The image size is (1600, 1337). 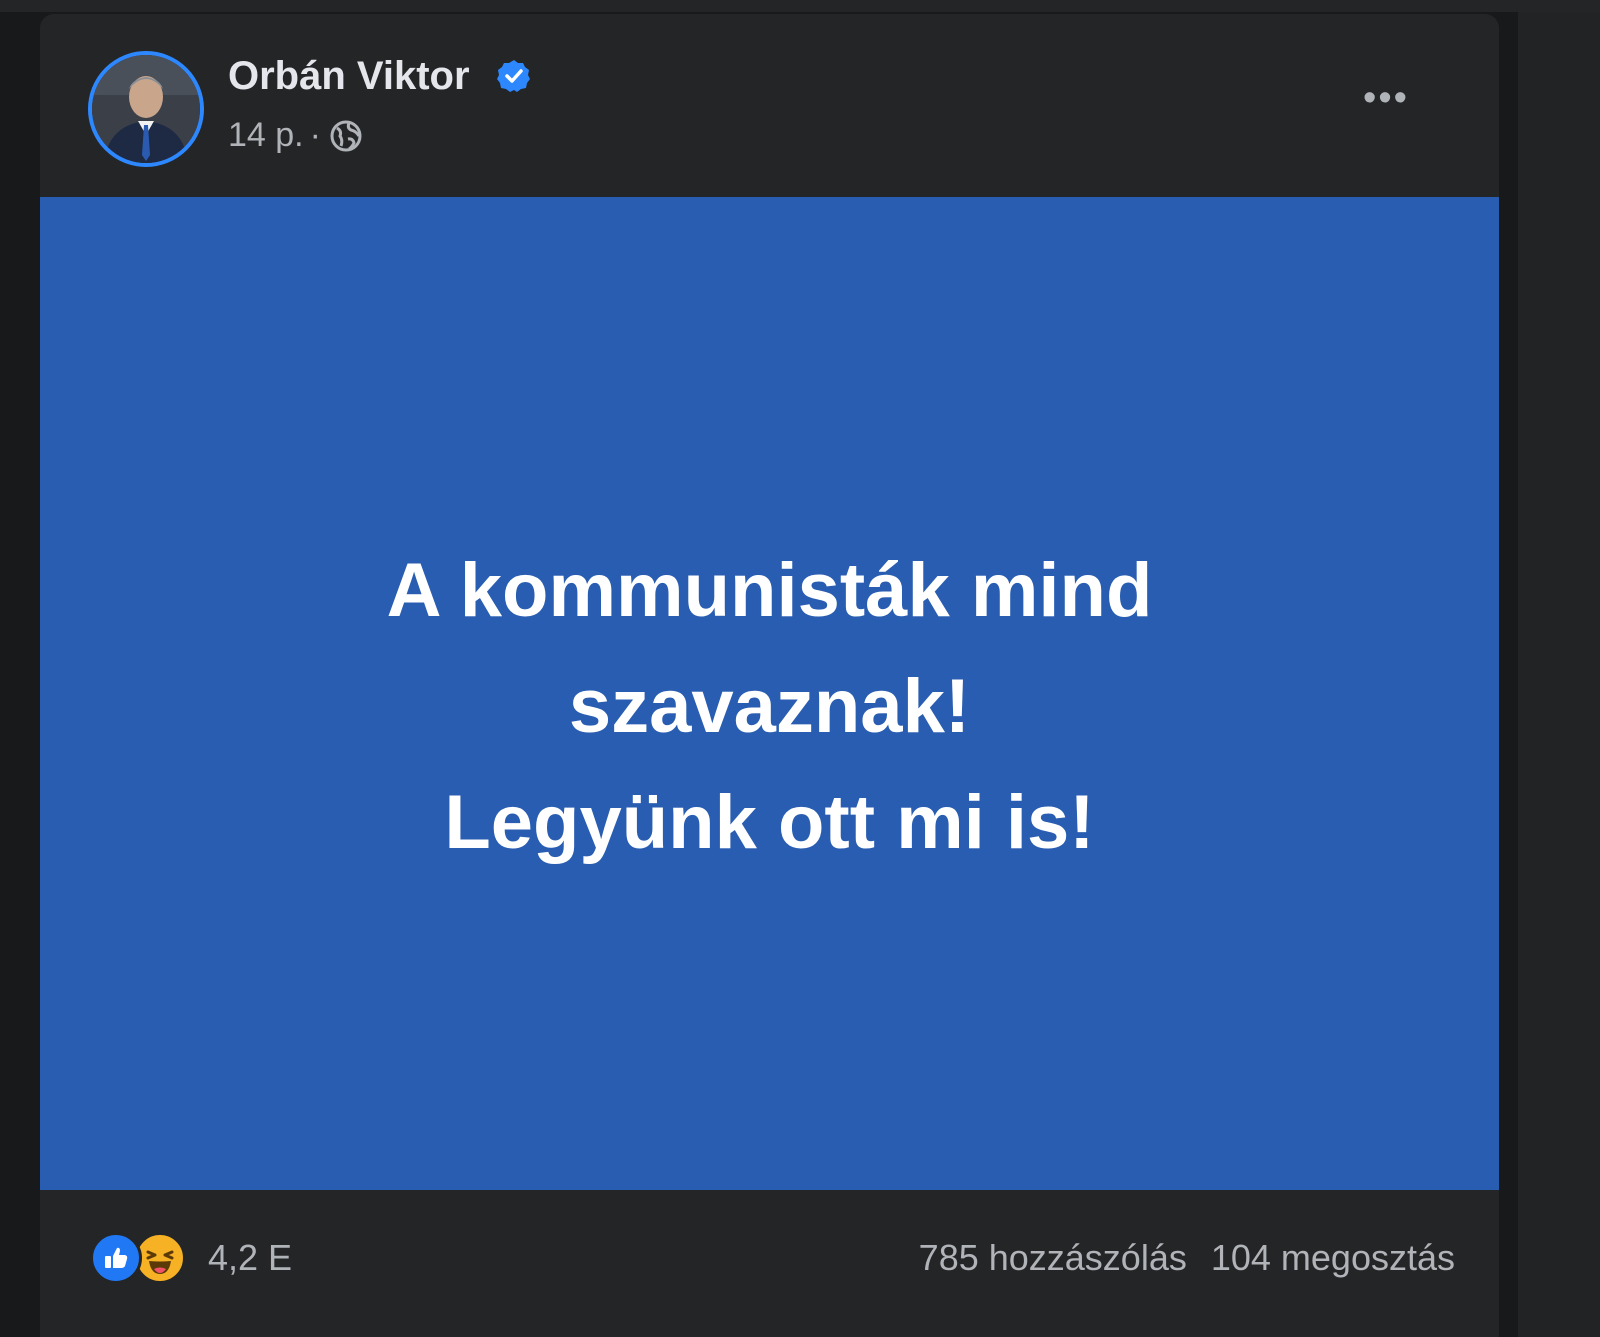 I want to click on avatar, so click(x=146, y=109).